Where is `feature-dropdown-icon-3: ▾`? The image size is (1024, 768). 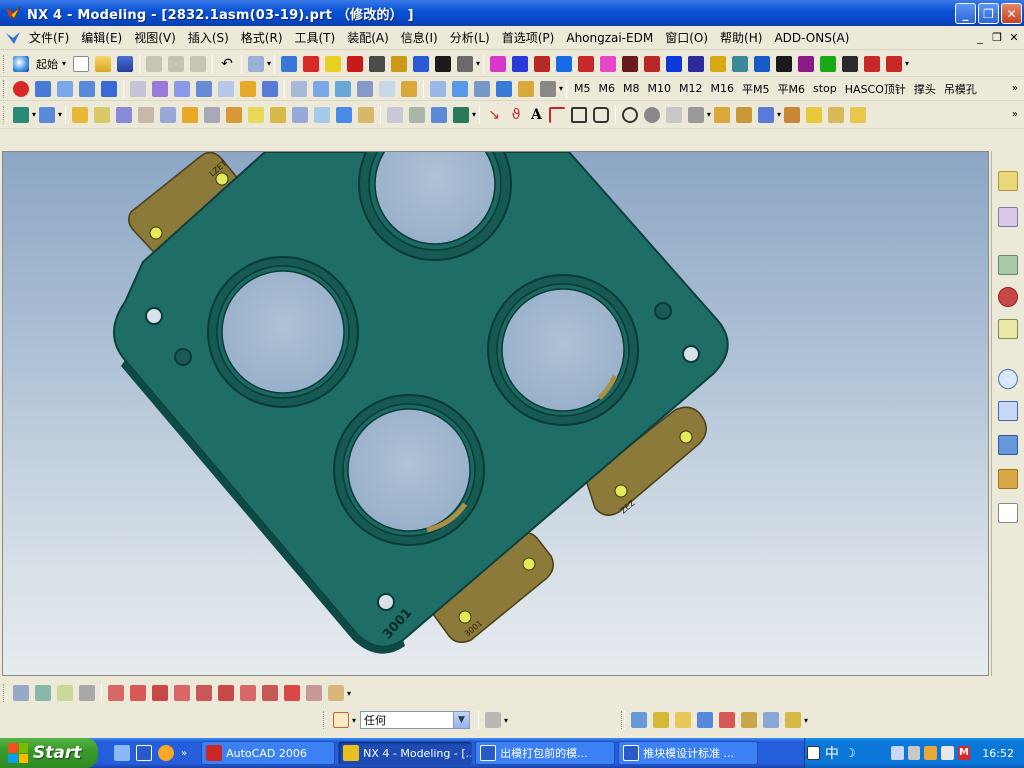
feature-dropdown-icon-3: ▾ is located at coordinates (474, 114).